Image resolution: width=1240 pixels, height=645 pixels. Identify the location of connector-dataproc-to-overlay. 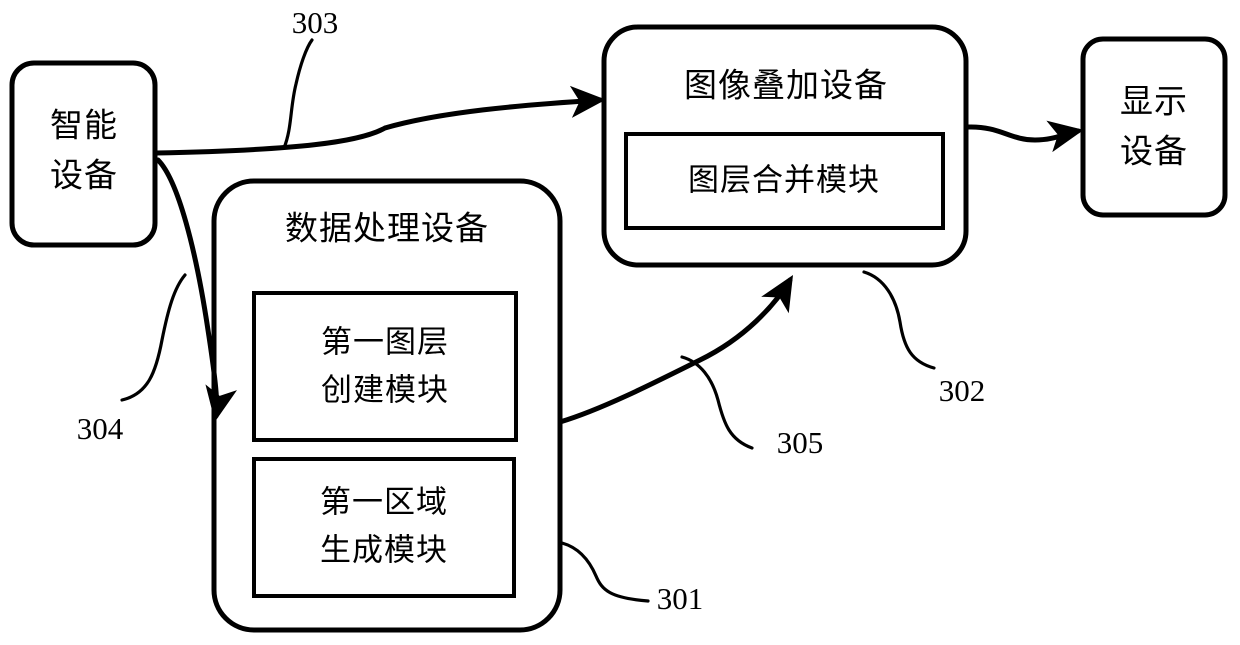
(675, 349).